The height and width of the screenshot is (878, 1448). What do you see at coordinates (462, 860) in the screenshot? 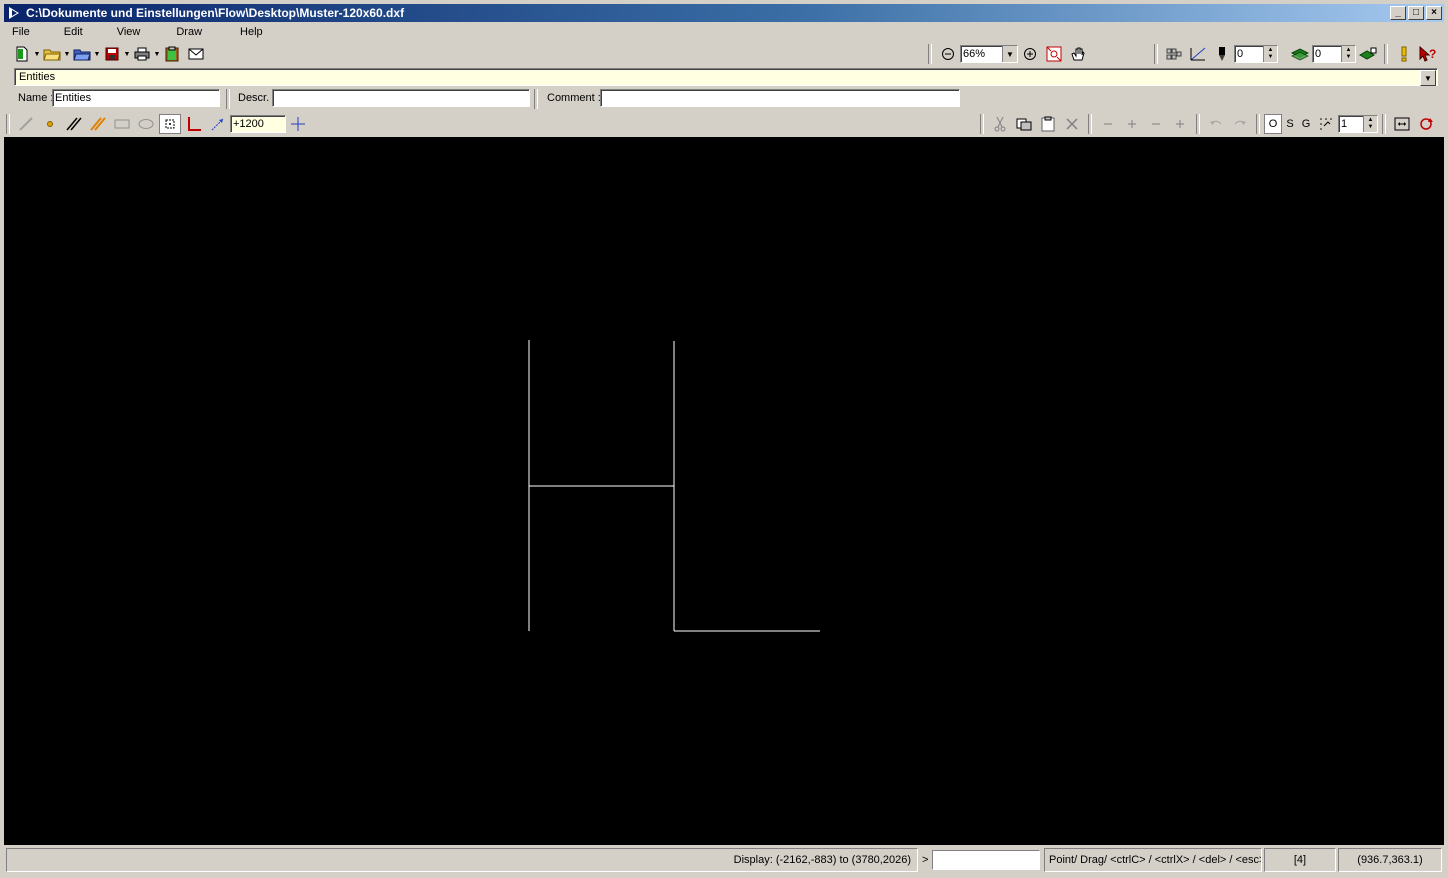
I see `display-range: Display: (-2162,-883) to (3780,2026)` at bounding box center [462, 860].